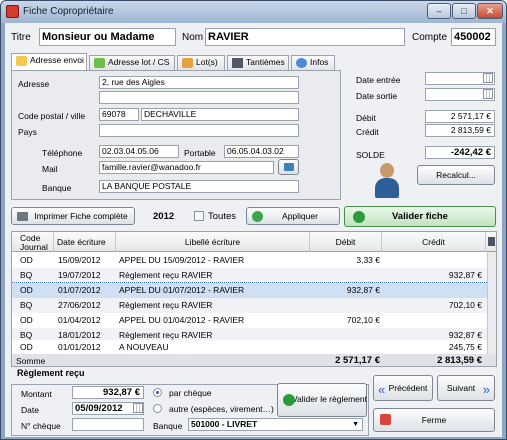 The height and width of the screenshot is (440, 507). What do you see at coordinates (200, 153) in the screenshot?
I see `portable-label: Portable` at bounding box center [200, 153].